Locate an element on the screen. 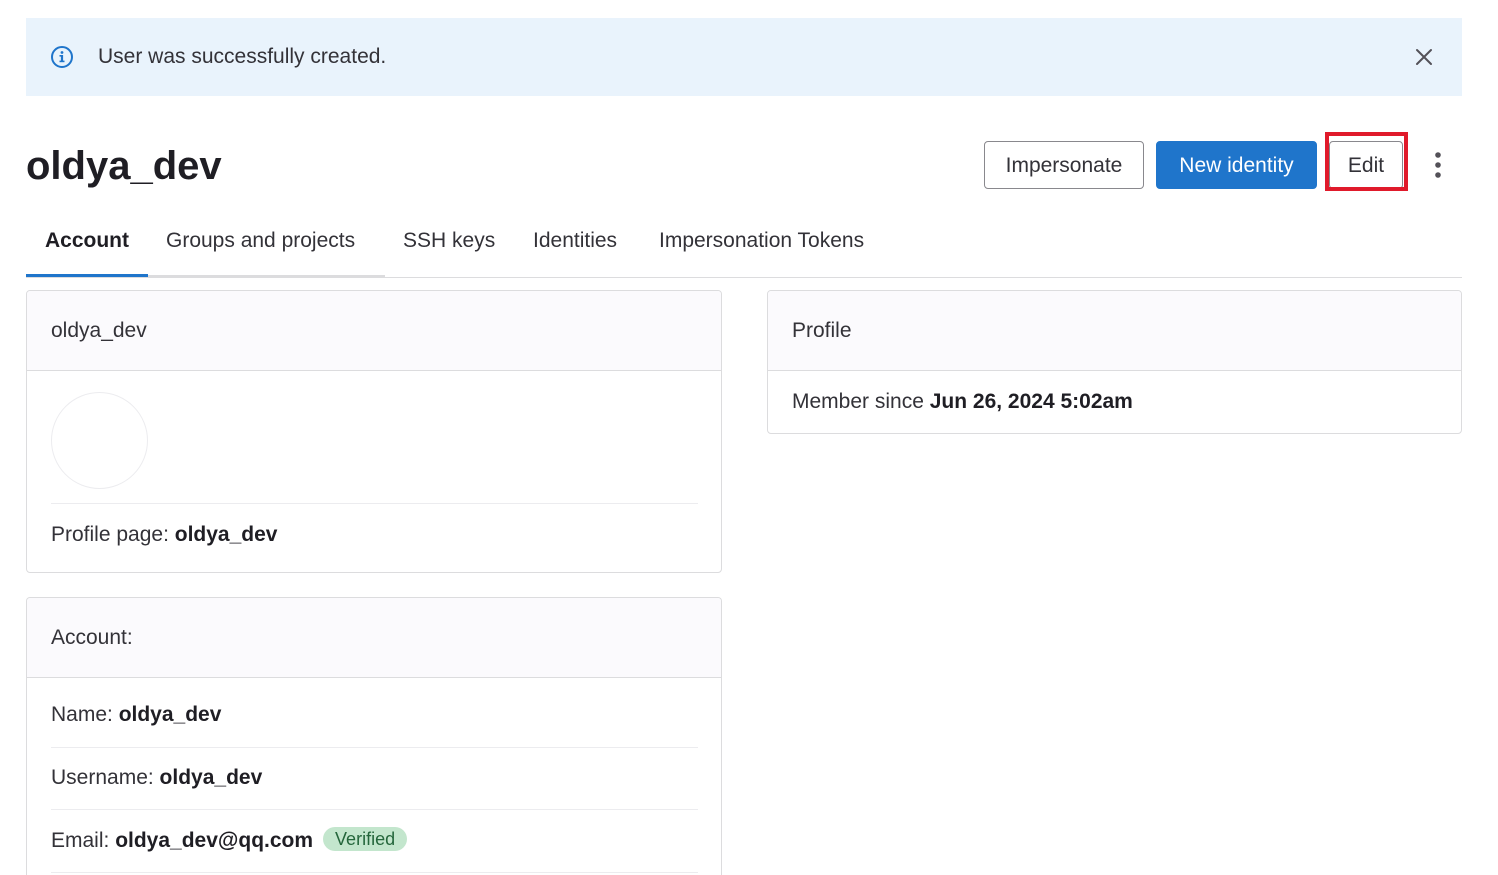  member-since-label: Member since is located at coordinates (861, 401).